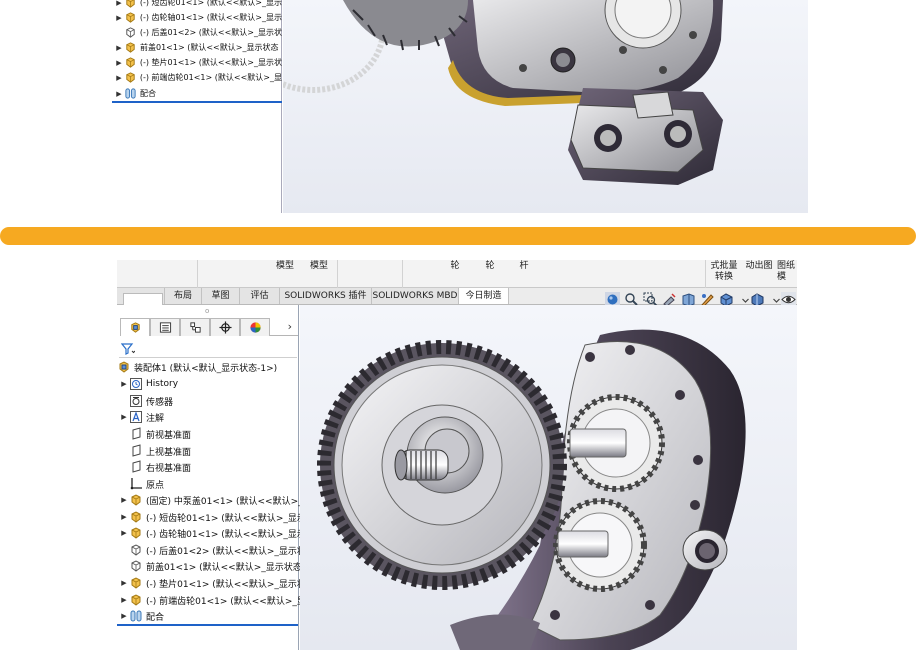  Describe the element at coordinates (155, 467) in the screenshot. I see `tree-item-right-plane: 右视基准面` at that location.